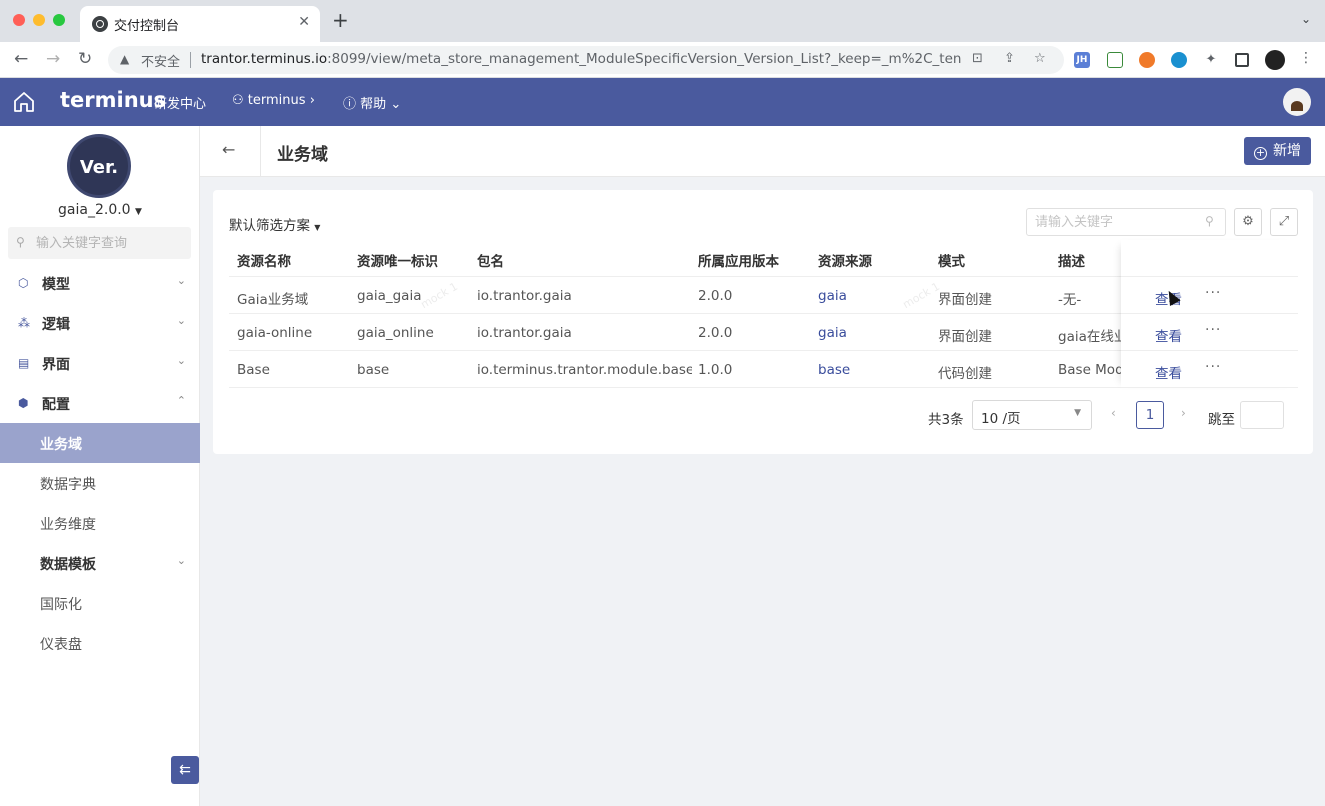  What do you see at coordinates (1150, 415) in the screenshot?
I see `page-number-button: 1` at bounding box center [1150, 415].